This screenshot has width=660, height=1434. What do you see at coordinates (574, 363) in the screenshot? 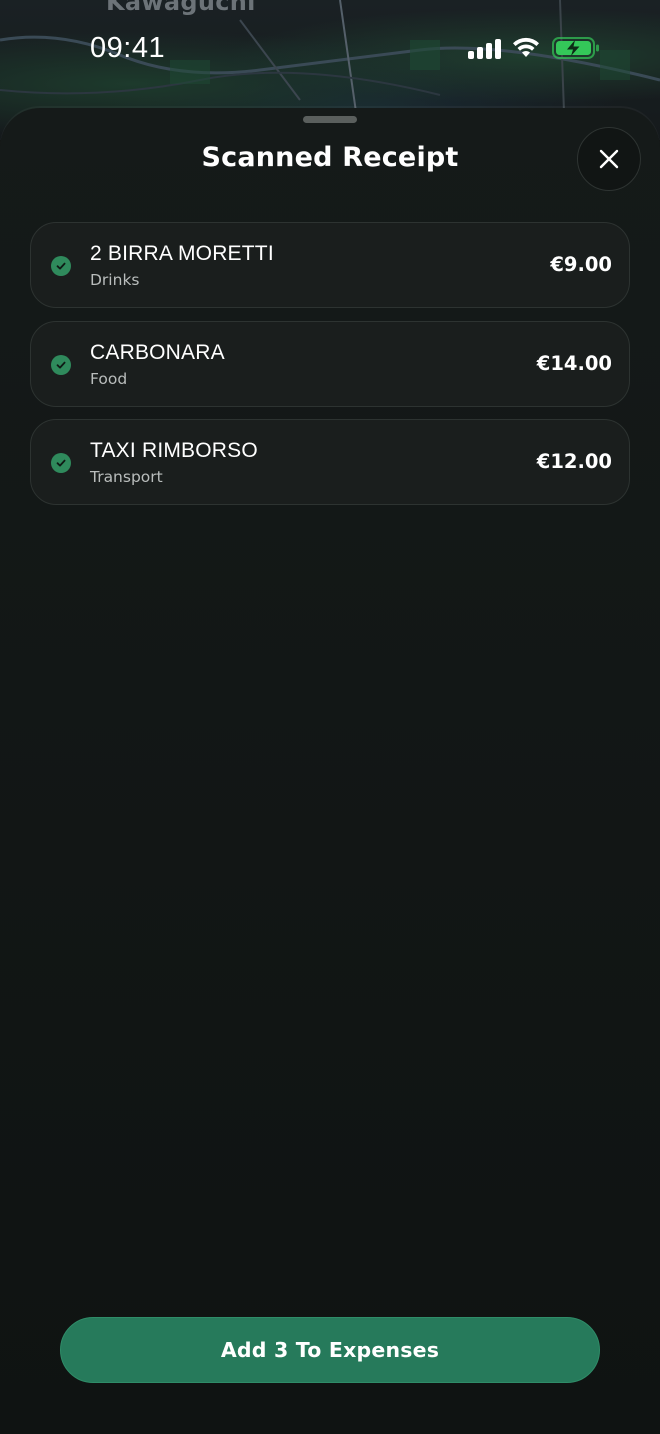
I see `item-amount: €14.00` at bounding box center [574, 363].